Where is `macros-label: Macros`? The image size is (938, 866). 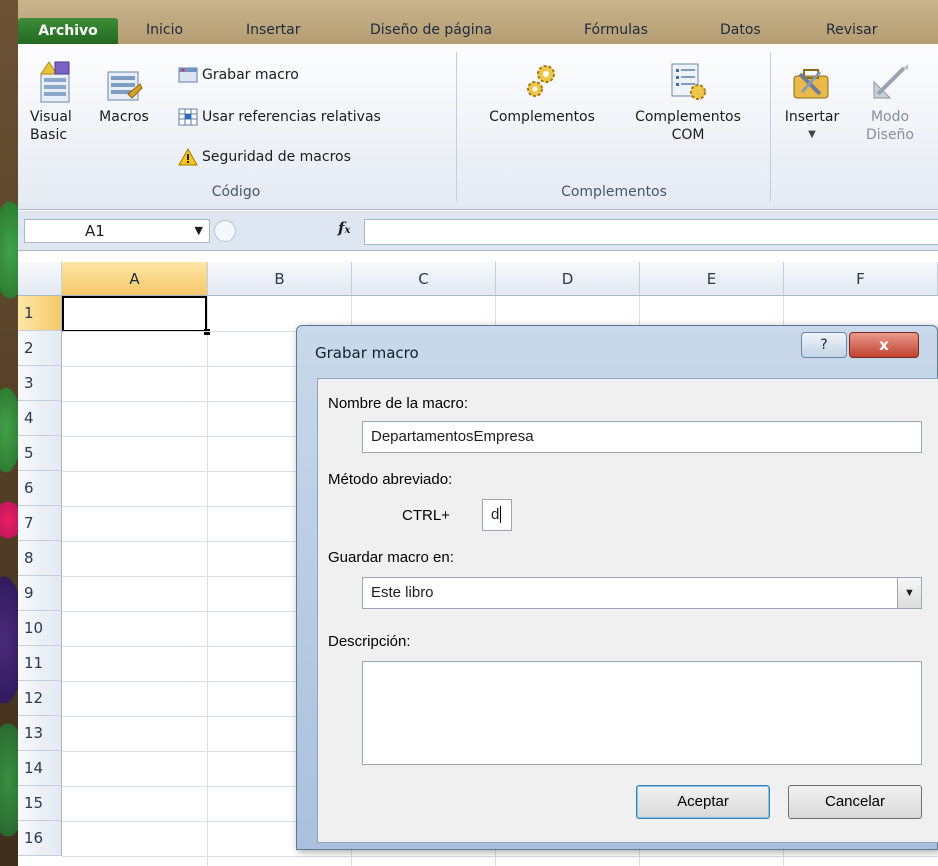
macros-label: Macros is located at coordinates (124, 117).